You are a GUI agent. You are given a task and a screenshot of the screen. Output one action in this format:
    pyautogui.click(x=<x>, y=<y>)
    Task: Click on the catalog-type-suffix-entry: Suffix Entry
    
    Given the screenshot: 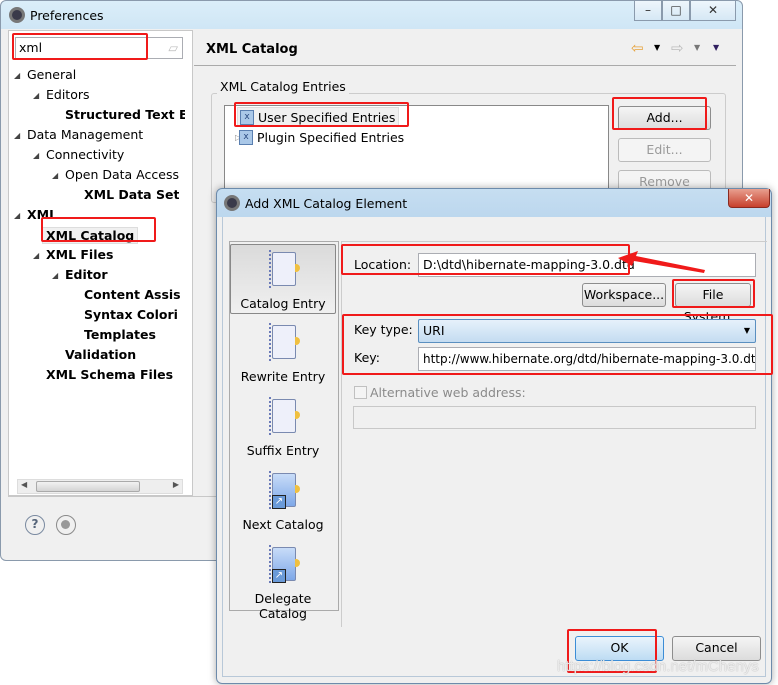 What is the action you would take?
    pyautogui.click(x=283, y=426)
    